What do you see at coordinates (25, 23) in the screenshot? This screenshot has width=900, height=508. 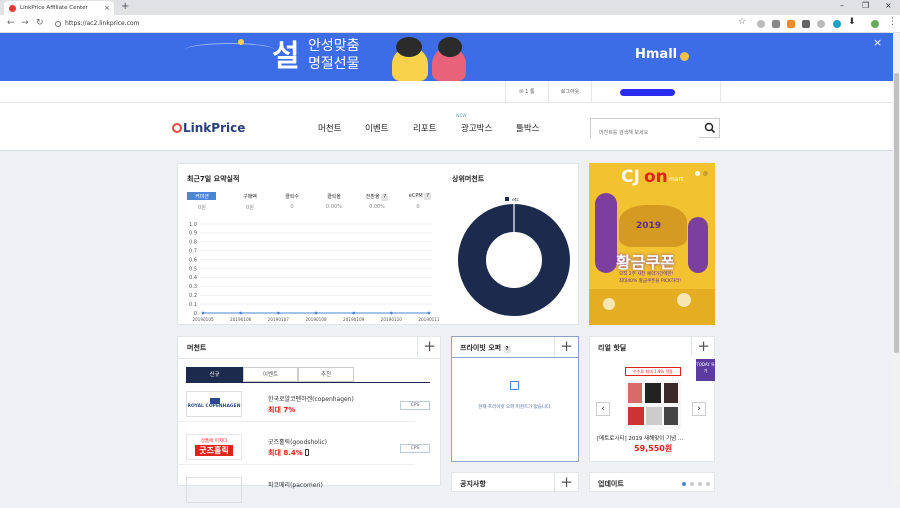 I see `forward-icon: →` at bounding box center [25, 23].